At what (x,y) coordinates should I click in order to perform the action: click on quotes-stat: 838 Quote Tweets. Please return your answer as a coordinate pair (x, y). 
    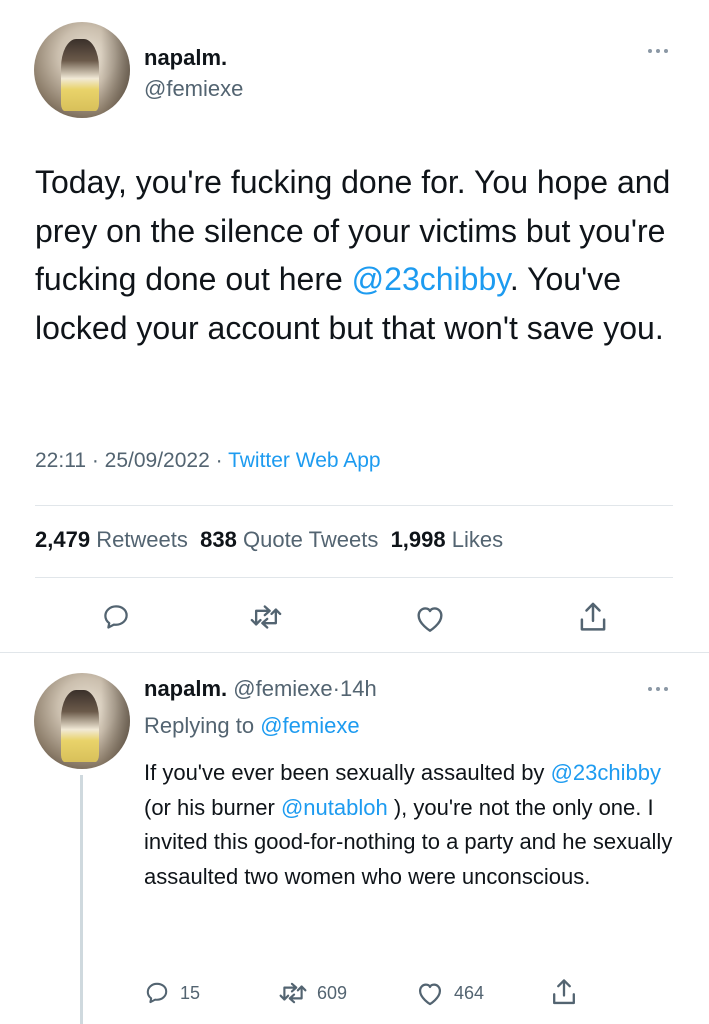
    Looking at the image, I should click on (289, 539).